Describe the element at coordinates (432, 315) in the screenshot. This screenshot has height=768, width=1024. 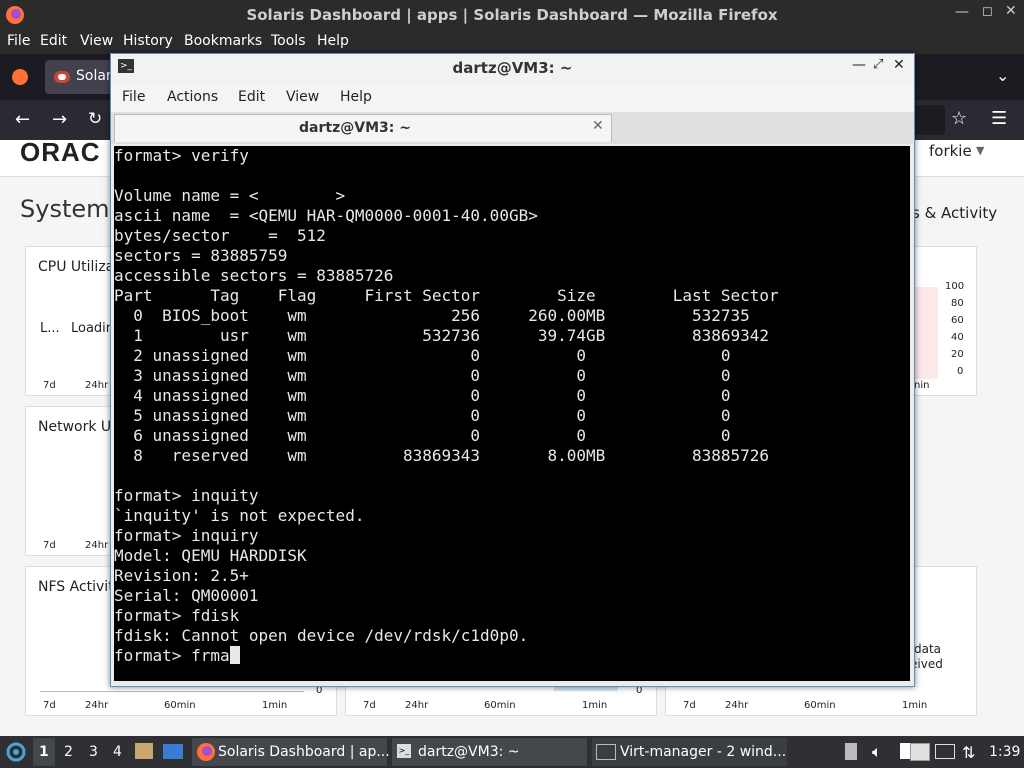
I see `terminal-line: 0 BIOS_boot wm 256 260.00MB 532735` at that location.